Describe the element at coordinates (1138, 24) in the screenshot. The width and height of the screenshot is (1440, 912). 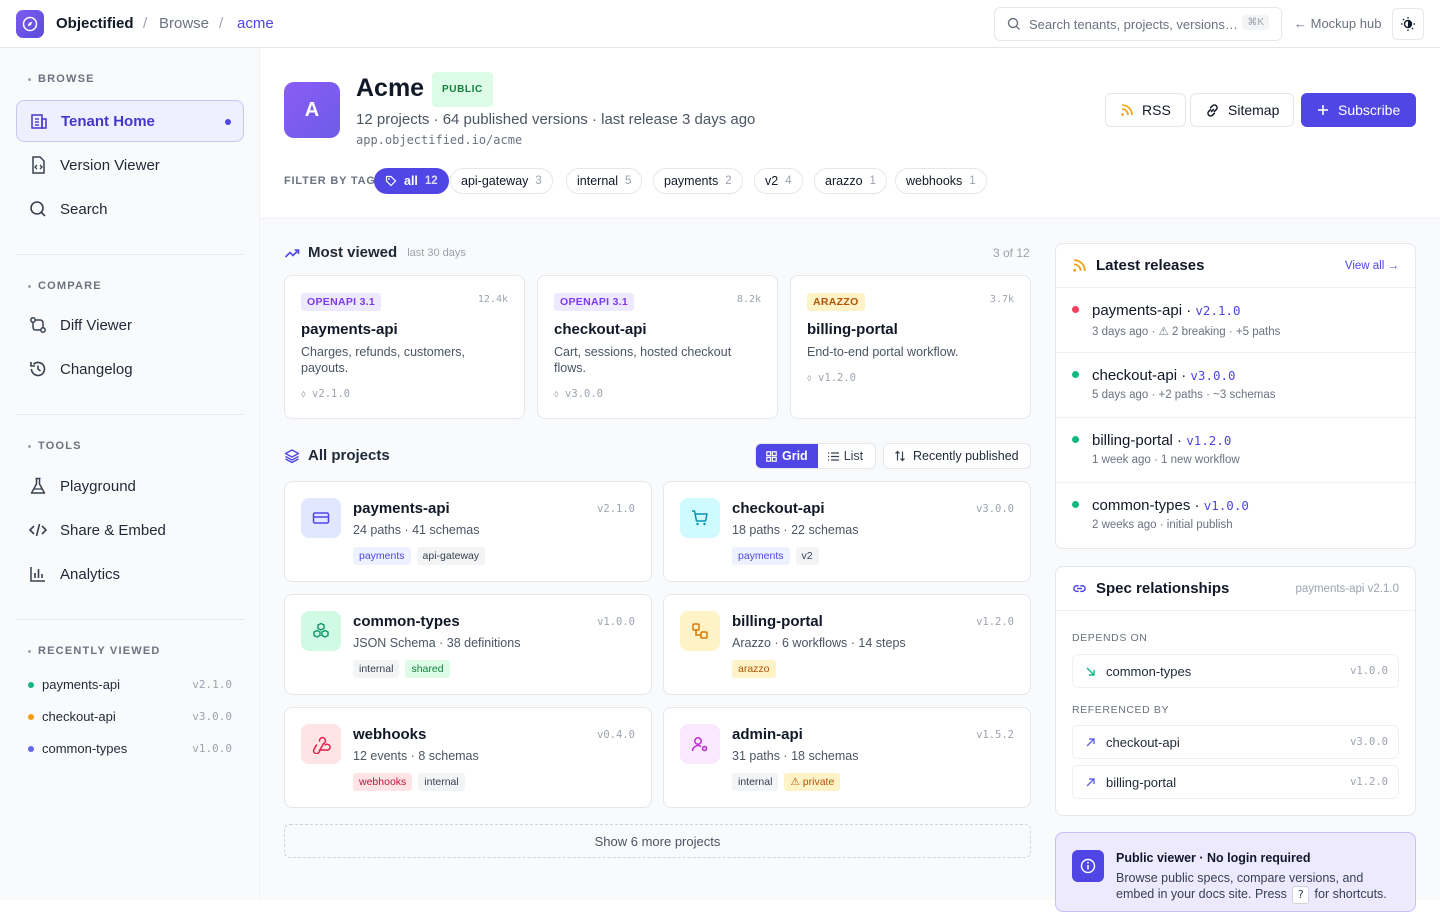
I see `search-input: Search tenants, projects, versions… ⌘K` at that location.